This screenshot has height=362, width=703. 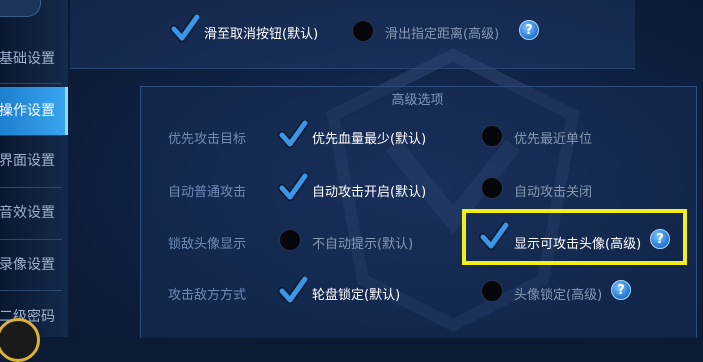 What do you see at coordinates (261, 32) in the screenshot?
I see `slide-cancel-option: 滑至取消按钮(默认)` at bounding box center [261, 32].